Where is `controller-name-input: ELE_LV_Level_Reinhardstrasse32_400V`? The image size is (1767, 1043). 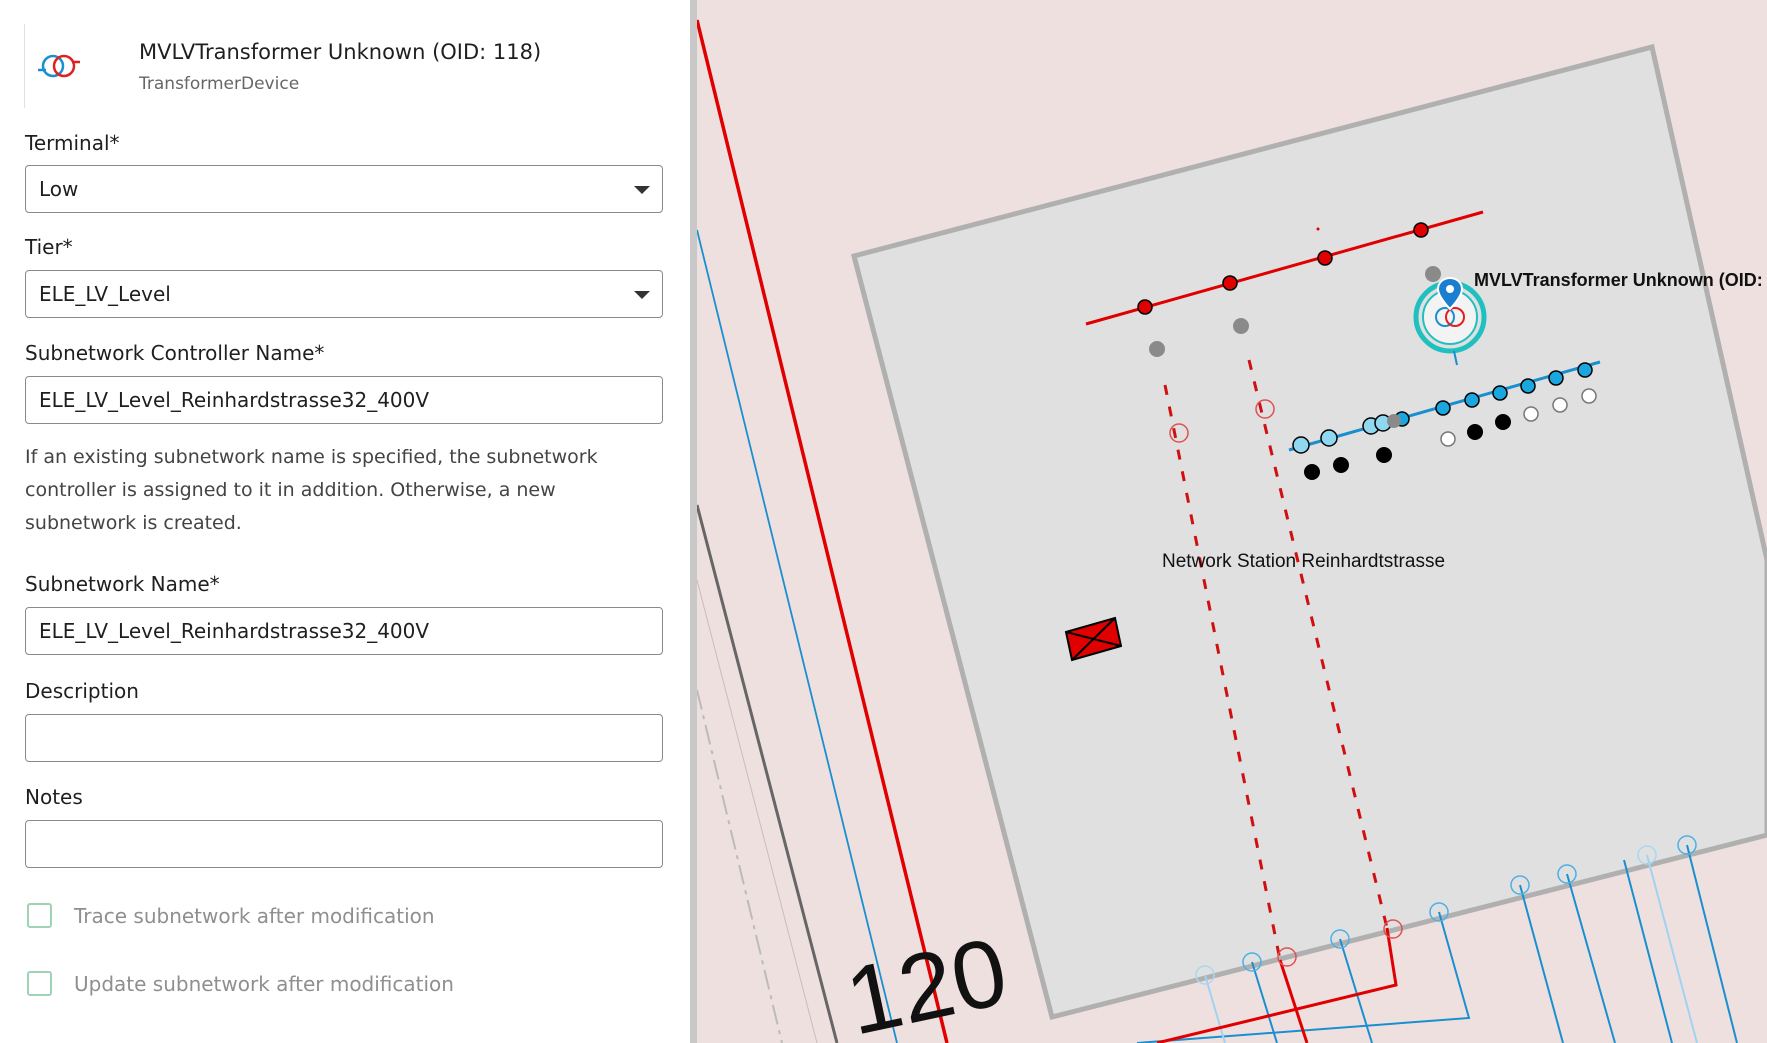
controller-name-input: ELE_LV_Level_Reinhardstrasse32_400V is located at coordinates (344, 400).